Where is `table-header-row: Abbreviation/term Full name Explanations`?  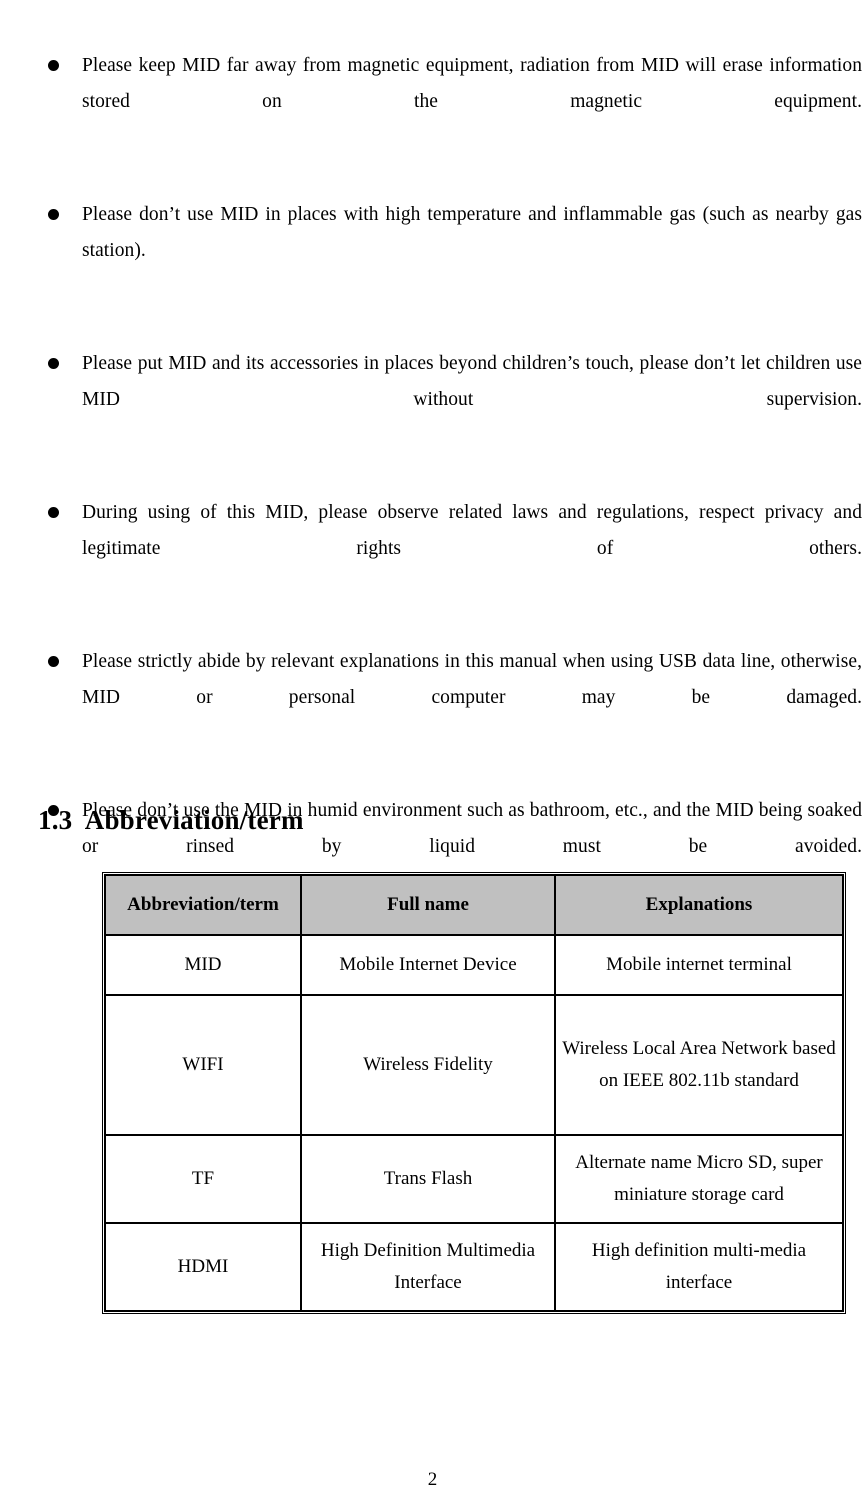 table-header-row: Abbreviation/term Full name Explanations is located at coordinates (474, 905).